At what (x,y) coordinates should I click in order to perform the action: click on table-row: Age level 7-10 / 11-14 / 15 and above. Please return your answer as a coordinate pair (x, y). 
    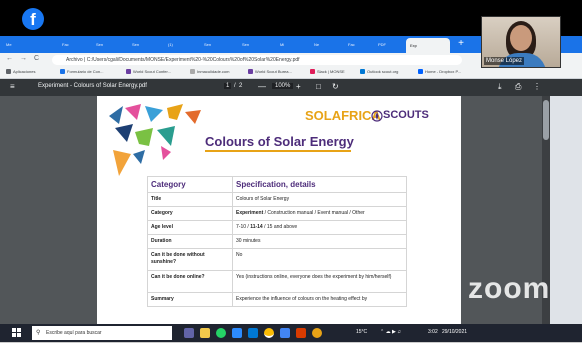
    Looking at the image, I should click on (277, 227).